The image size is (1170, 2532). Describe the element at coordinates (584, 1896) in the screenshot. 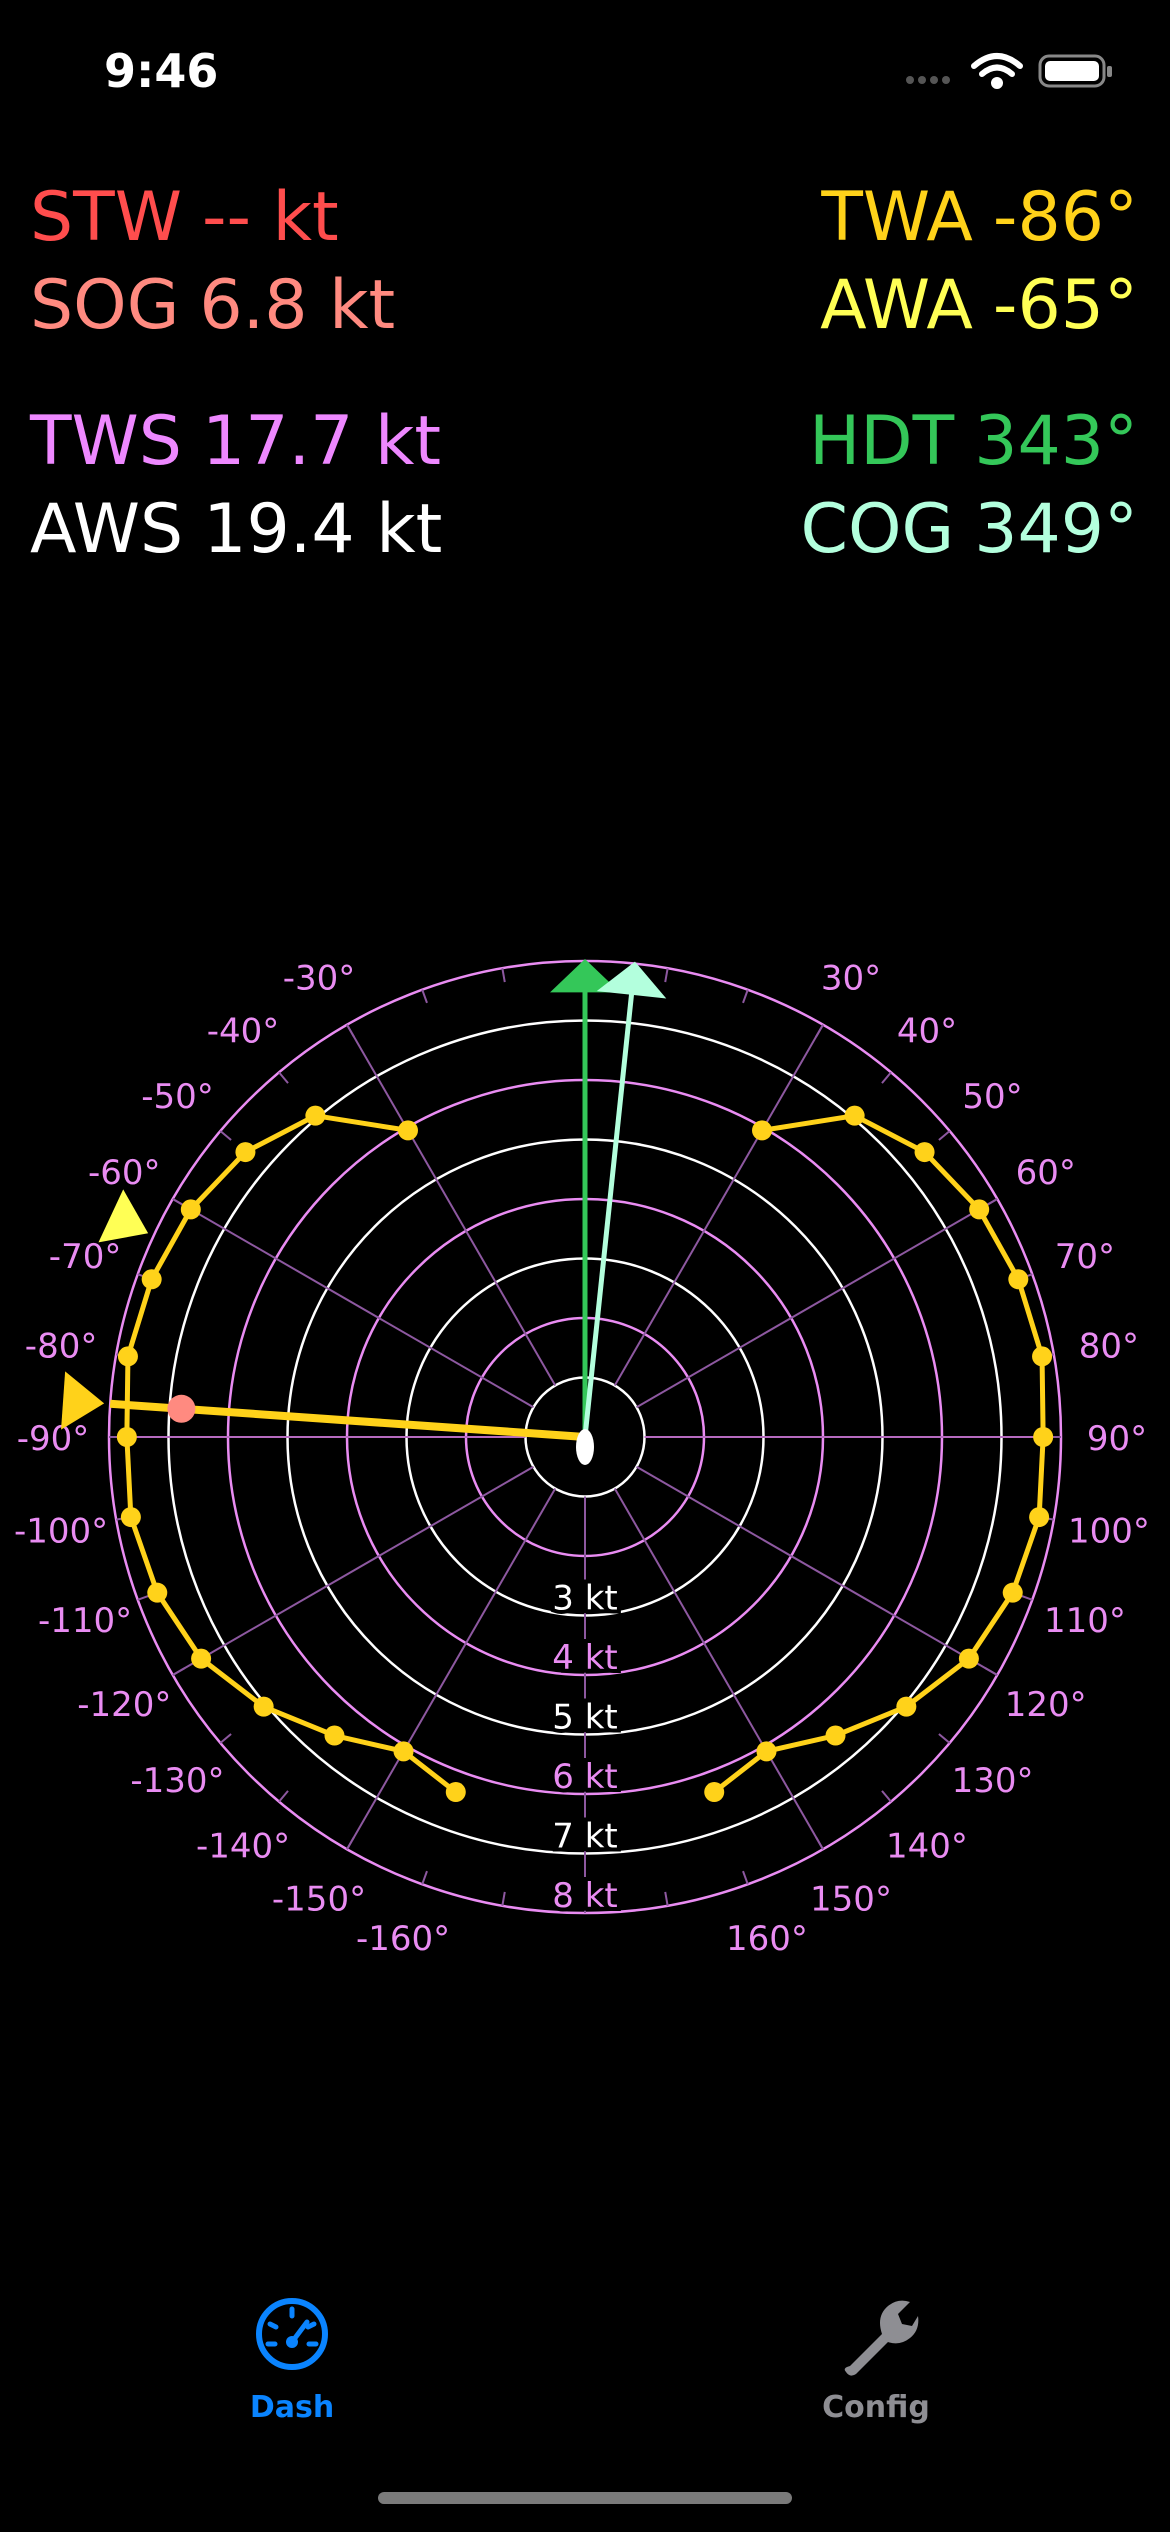

I see `speed-ring-label: 8 kt` at that location.